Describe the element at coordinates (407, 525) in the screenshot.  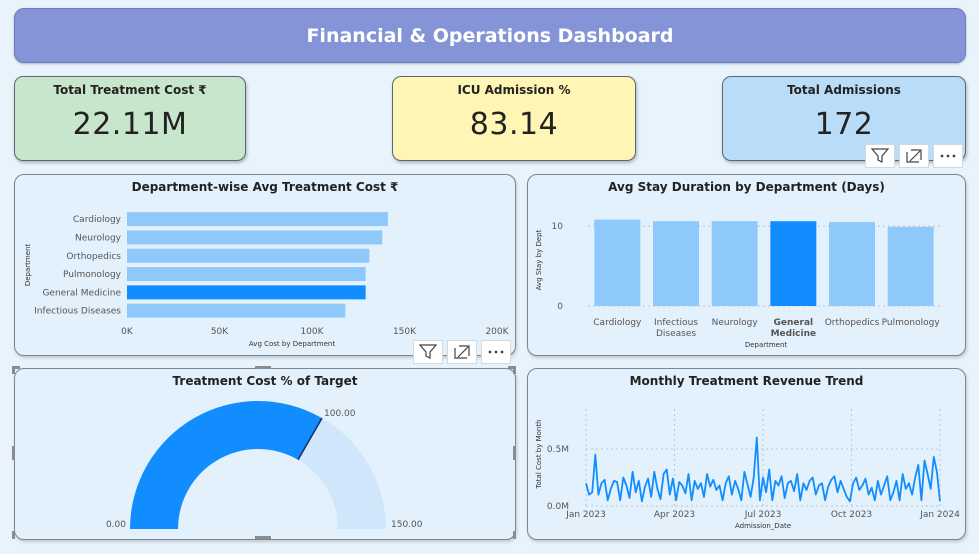
I see `gauge-max-label: 150.00` at that location.